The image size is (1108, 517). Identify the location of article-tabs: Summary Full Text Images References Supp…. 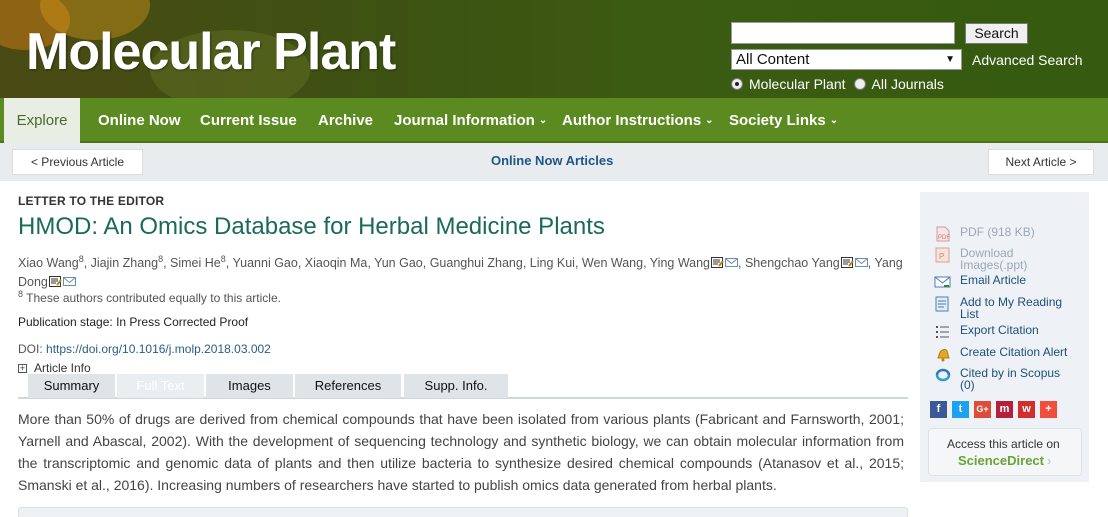
(463, 386).